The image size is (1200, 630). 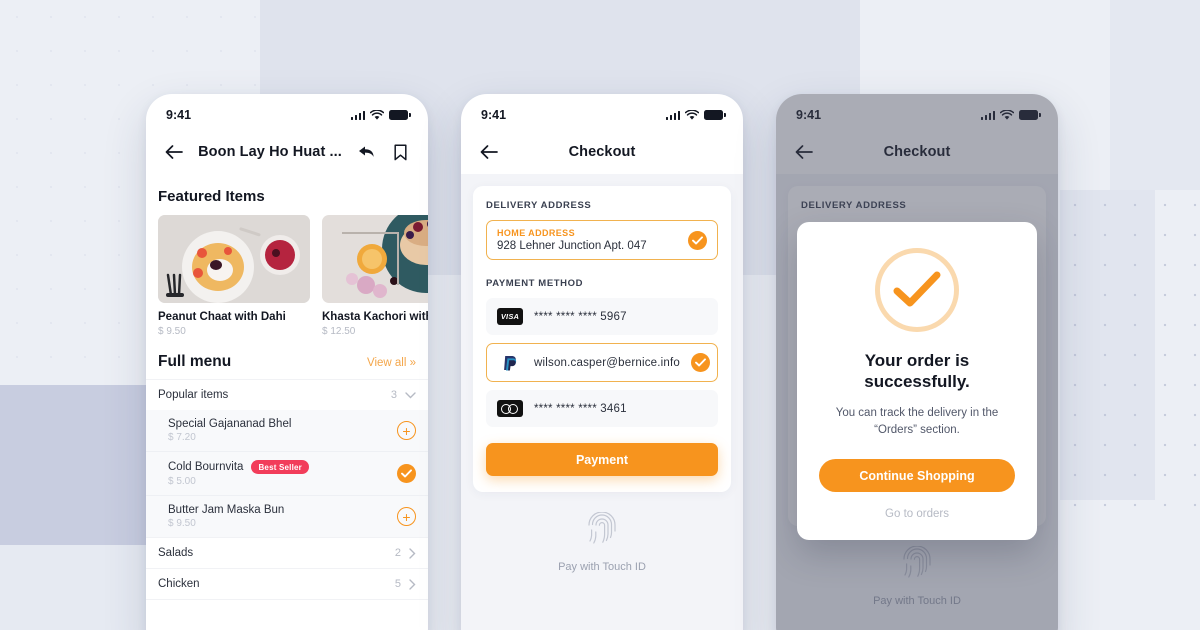 What do you see at coordinates (917, 475) in the screenshot?
I see `continue-shopping-button: Continue Shopping` at bounding box center [917, 475].